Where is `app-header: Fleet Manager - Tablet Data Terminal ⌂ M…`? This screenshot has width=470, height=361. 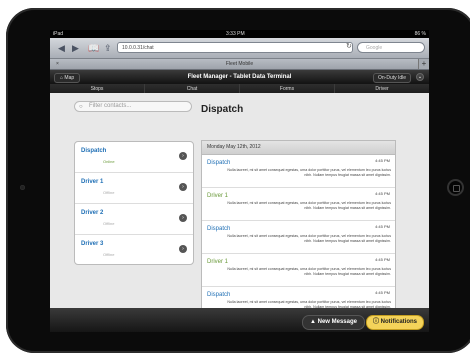
app-header: Fleet Manager - Tablet Data Terminal ⌂ M… is located at coordinates (239, 77).